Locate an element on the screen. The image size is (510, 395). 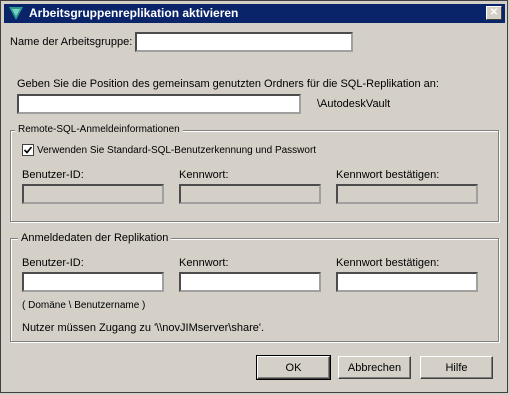
cancel-button: Abbrechen is located at coordinates (374, 367).